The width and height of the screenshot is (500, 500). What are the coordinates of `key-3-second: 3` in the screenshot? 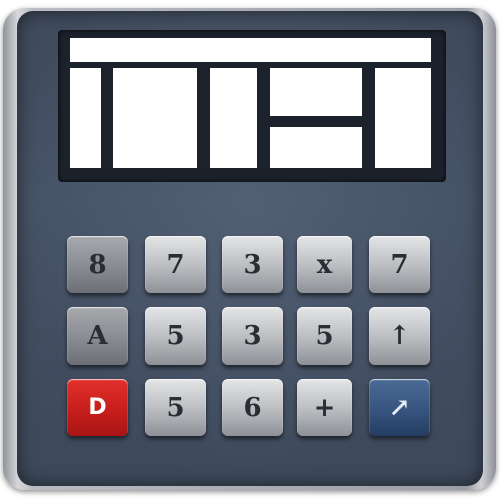 It's located at (252, 336).